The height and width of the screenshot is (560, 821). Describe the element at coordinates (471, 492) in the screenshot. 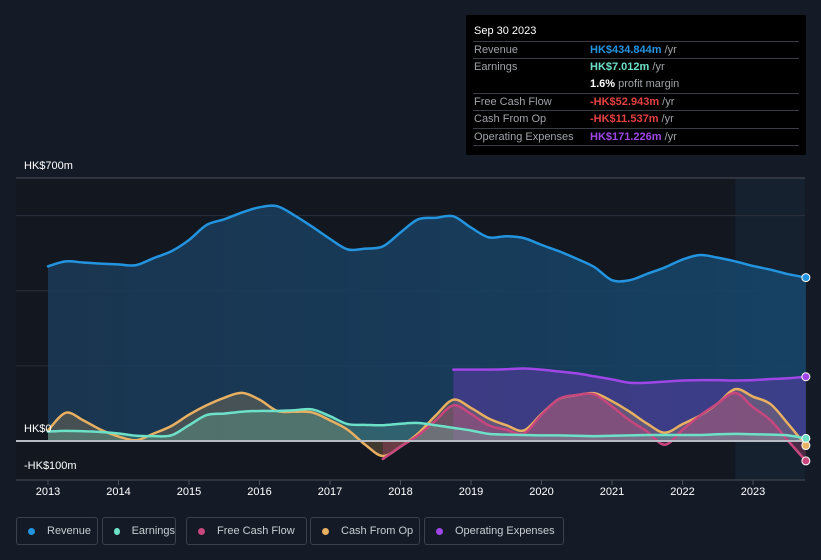

I see `x-tick-label: 2019` at that location.